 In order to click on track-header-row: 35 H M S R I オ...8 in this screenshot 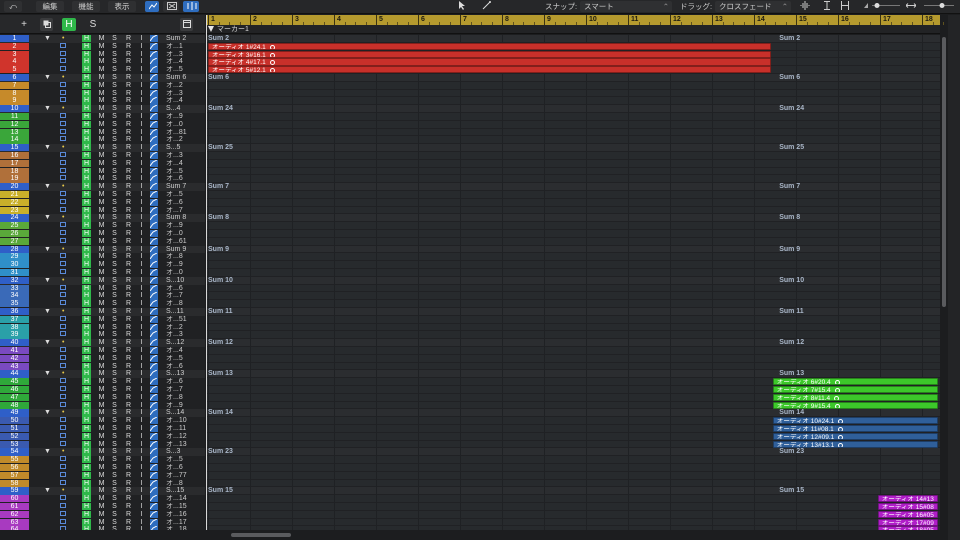, I will do `click(102, 303)`.